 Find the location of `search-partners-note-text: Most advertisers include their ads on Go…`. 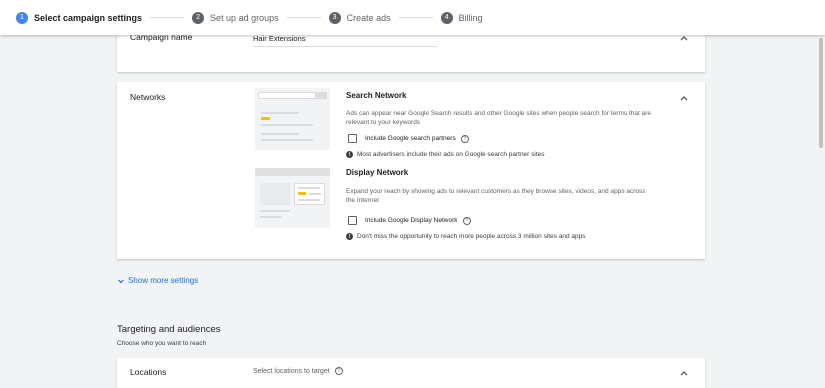

search-partners-note-text: Most advertisers include their ads on Go… is located at coordinates (451, 154).